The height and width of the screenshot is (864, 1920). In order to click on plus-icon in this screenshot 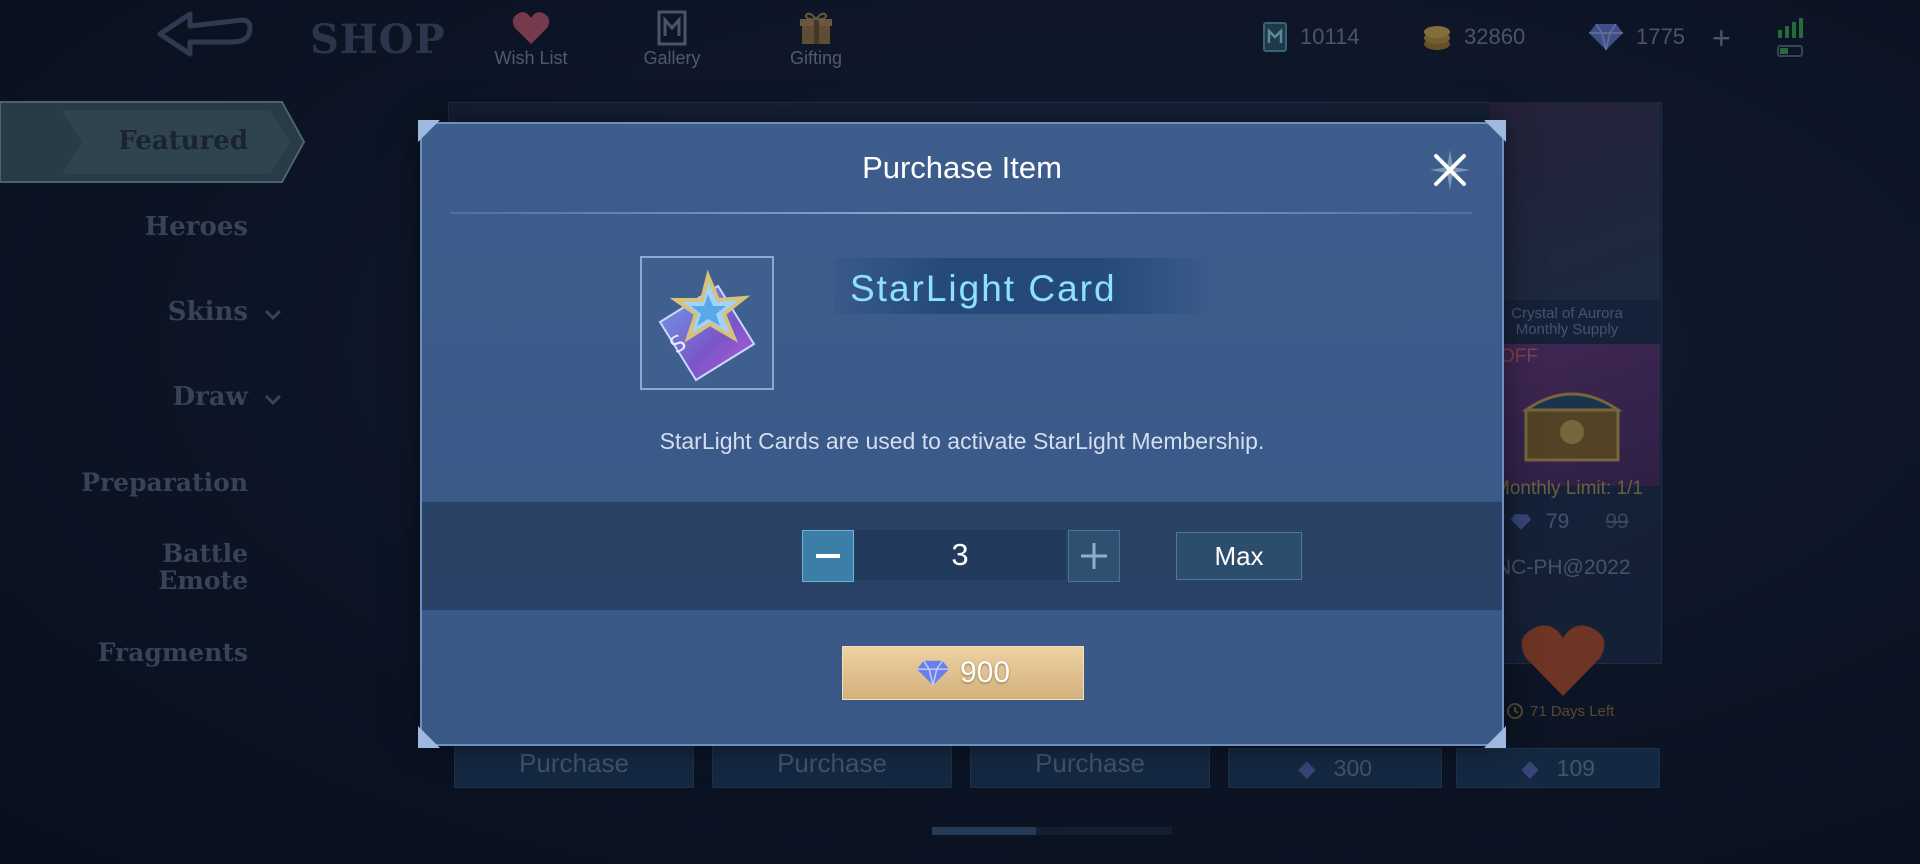, I will do `click(1094, 556)`.